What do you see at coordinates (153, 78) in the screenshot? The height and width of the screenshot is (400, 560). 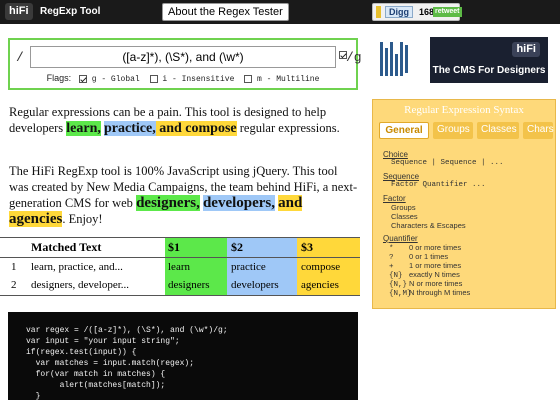 I see `flag-insensitive-checkbox` at bounding box center [153, 78].